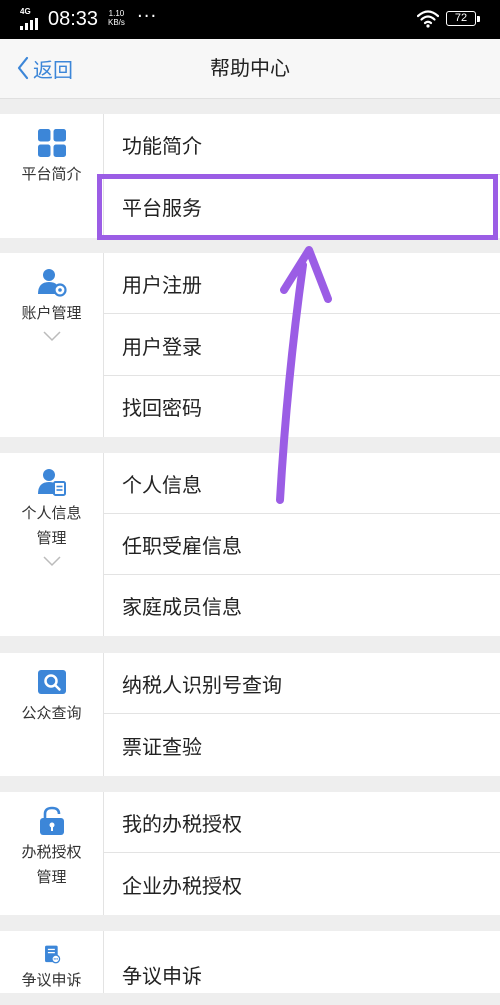 The height and width of the screenshot is (1005, 500). Describe the element at coordinates (73, 19) in the screenshot. I see `status-time: 08:33` at that location.